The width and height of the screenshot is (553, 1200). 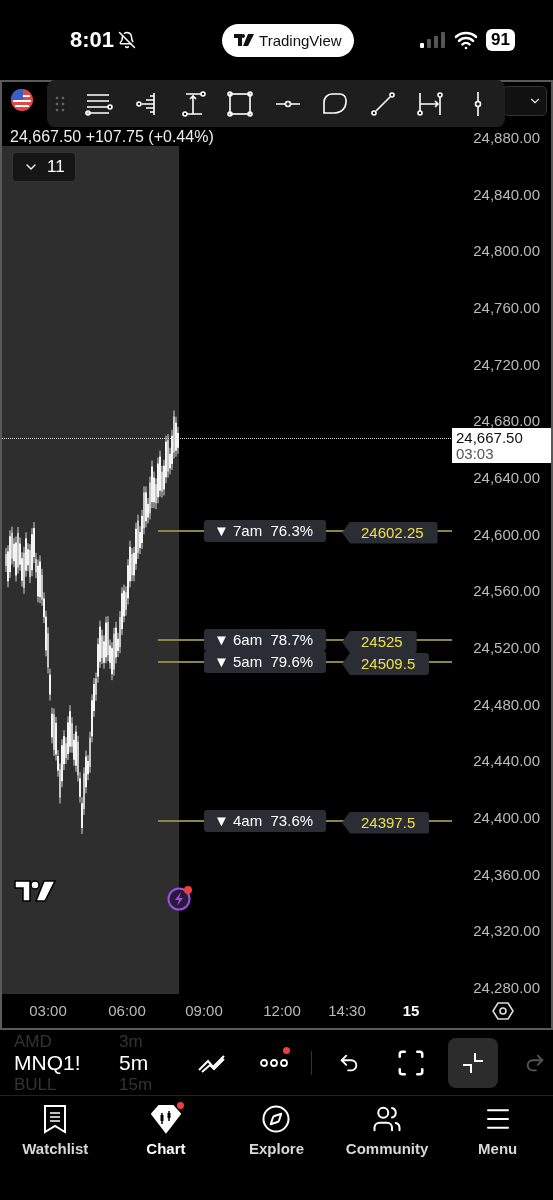 I want to click on level-price: 24602.25, so click(x=390, y=532).